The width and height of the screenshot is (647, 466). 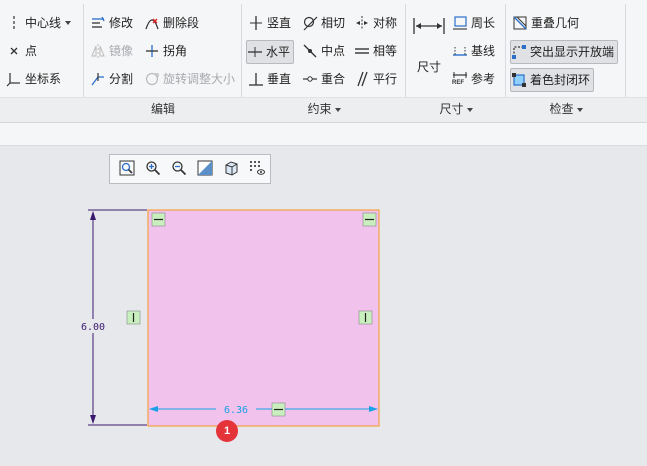 I want to click on highlight-open-ends-label: 突出显示开放端, so click(x=572, y=52).